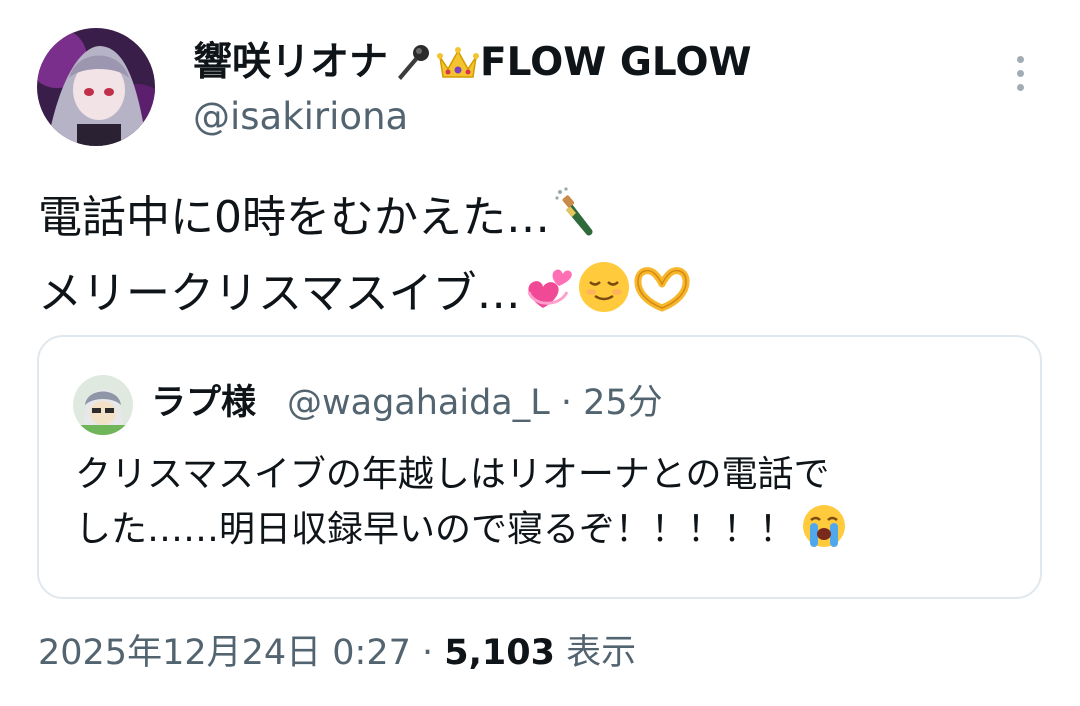 This screenshot has width=1080, height=706. I want to click on champagne-icon, so click(576, 224).